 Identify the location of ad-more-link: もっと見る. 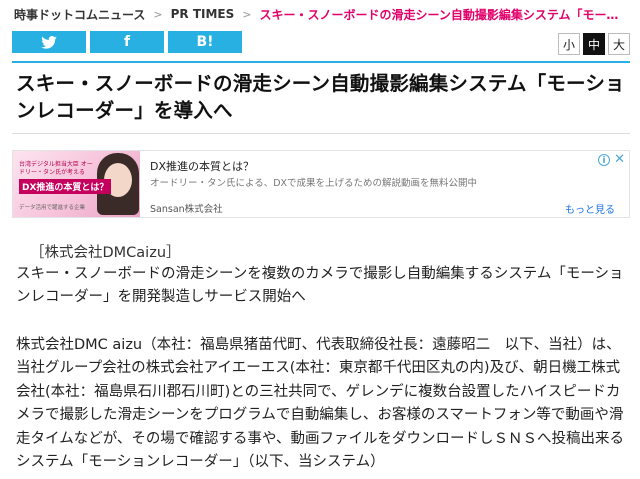
(590, 208).